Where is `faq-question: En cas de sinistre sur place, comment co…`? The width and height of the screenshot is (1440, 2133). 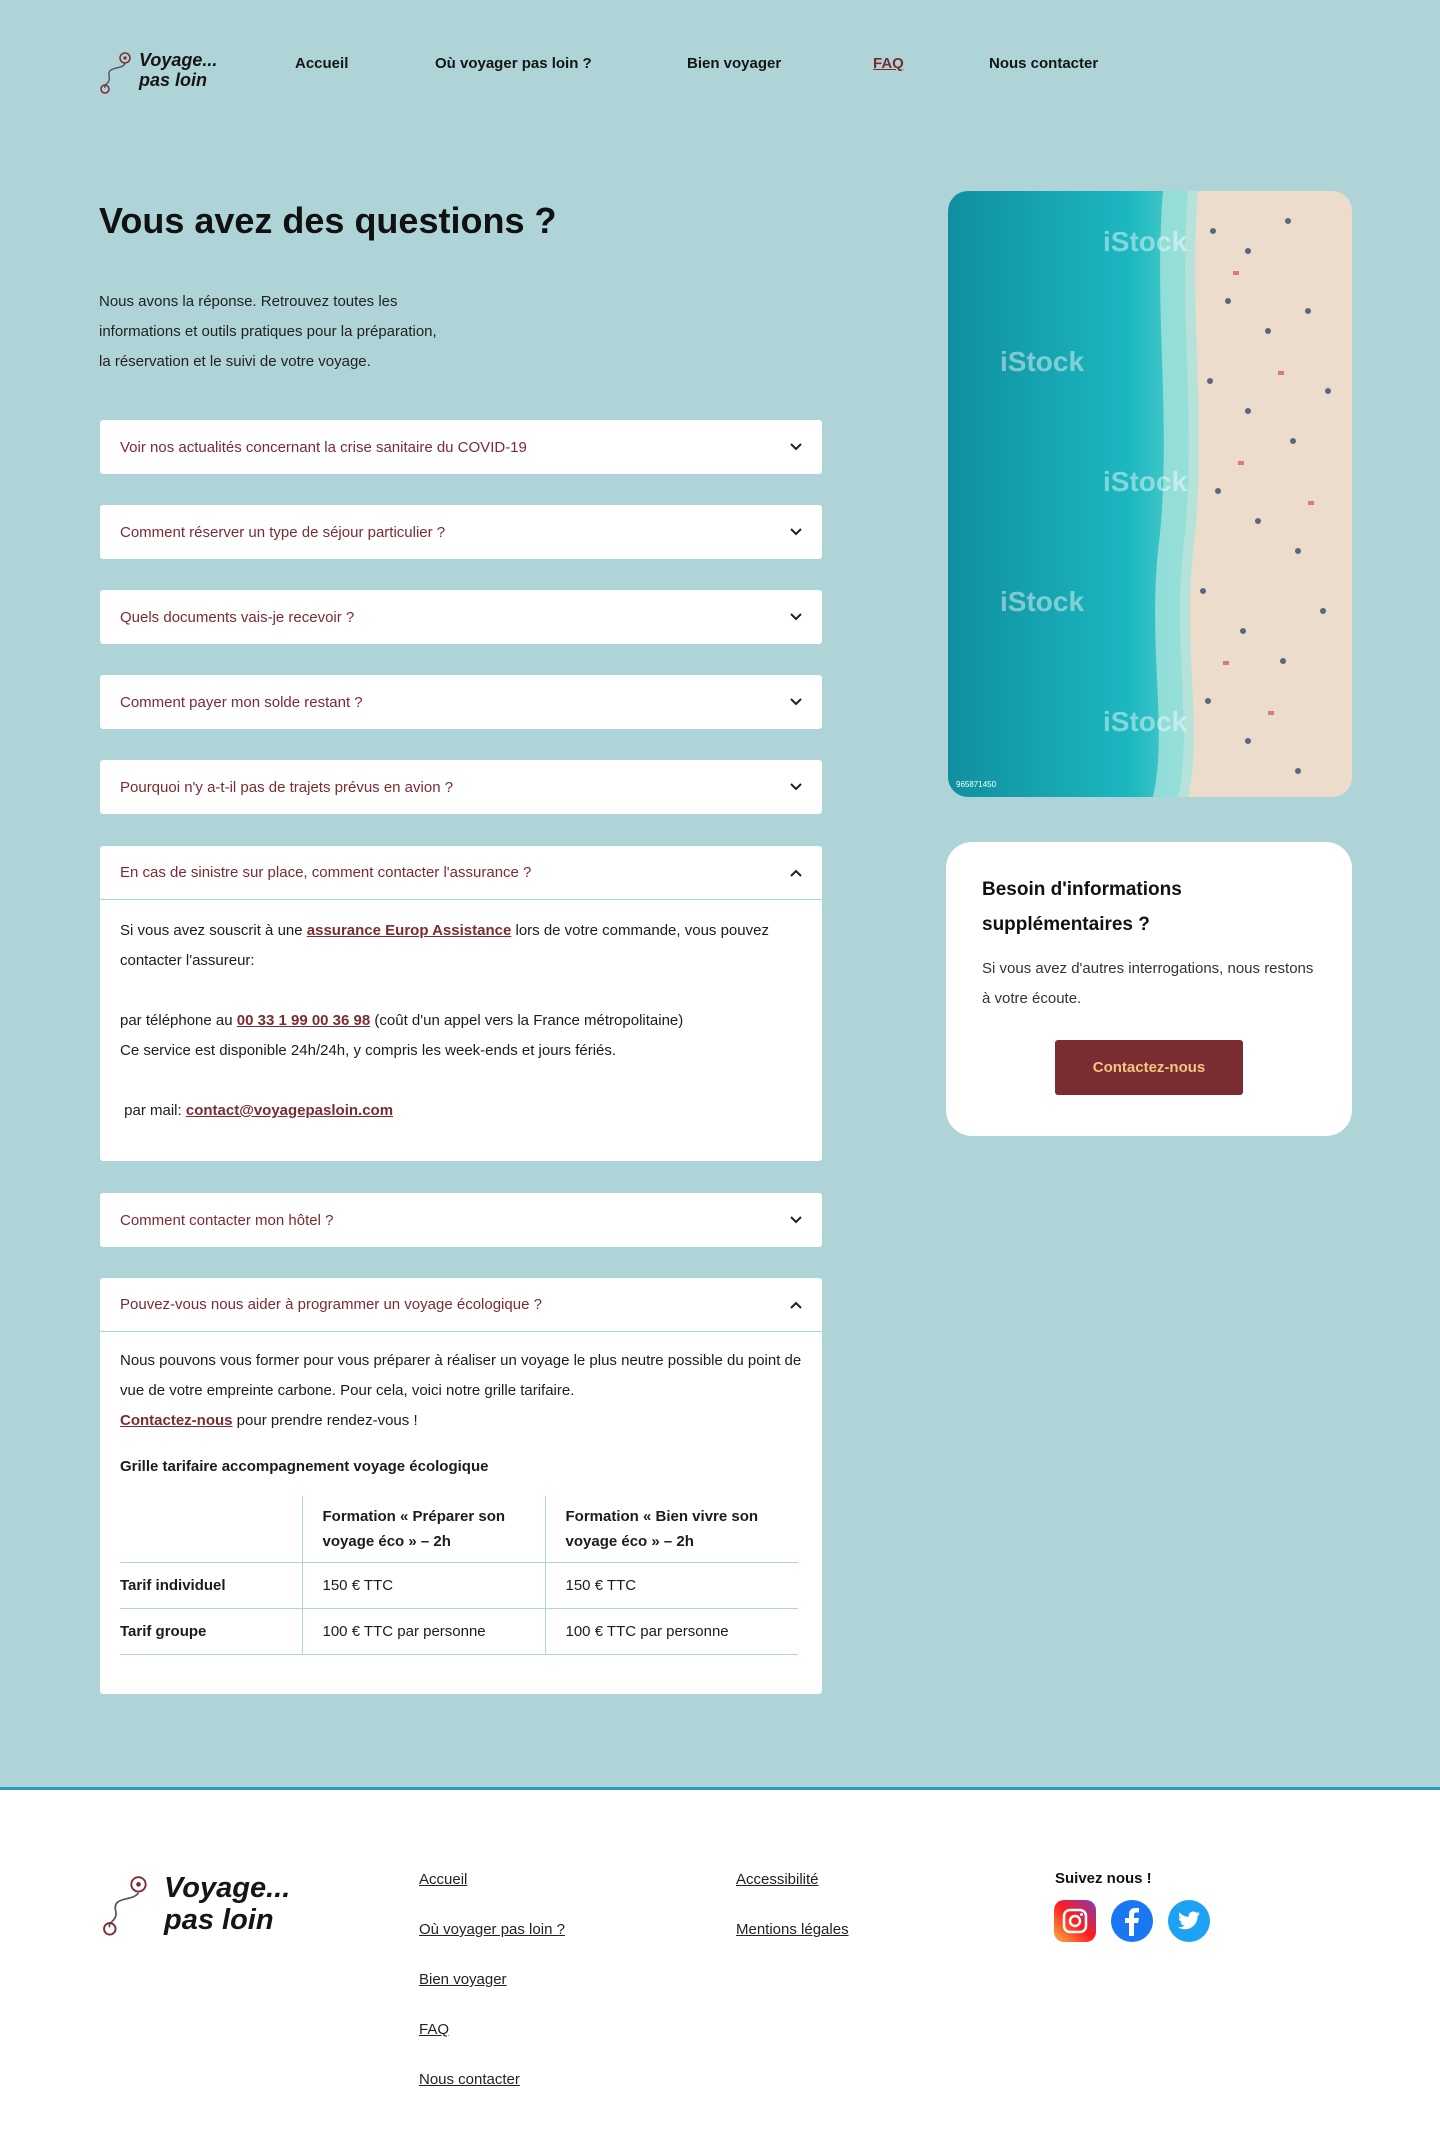
faq-question: En cas de sinistre sur place, comment co… is located at coordinates (326, 872).